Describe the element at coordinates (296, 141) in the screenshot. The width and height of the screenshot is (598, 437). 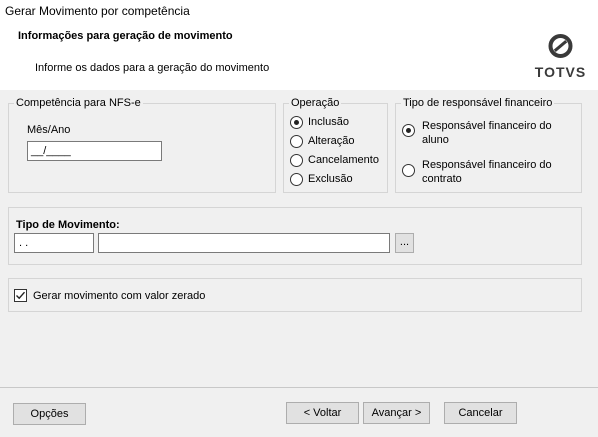
I see `radio-alteracao-button` at that location.